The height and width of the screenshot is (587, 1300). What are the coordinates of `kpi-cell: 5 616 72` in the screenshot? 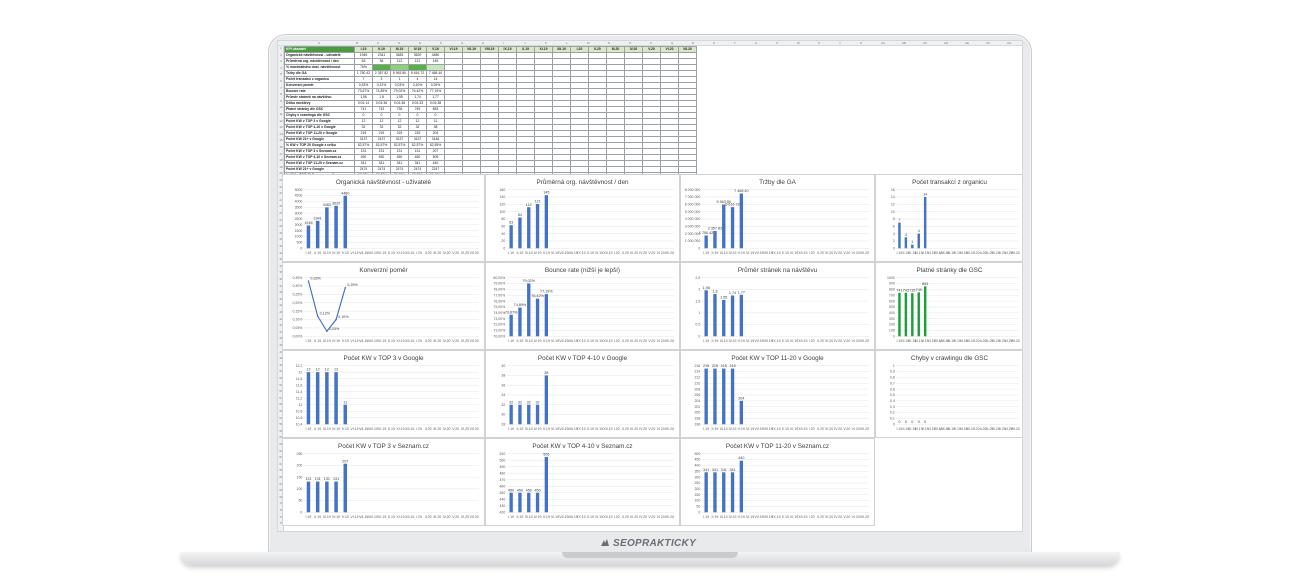 It's located at (417, 73).